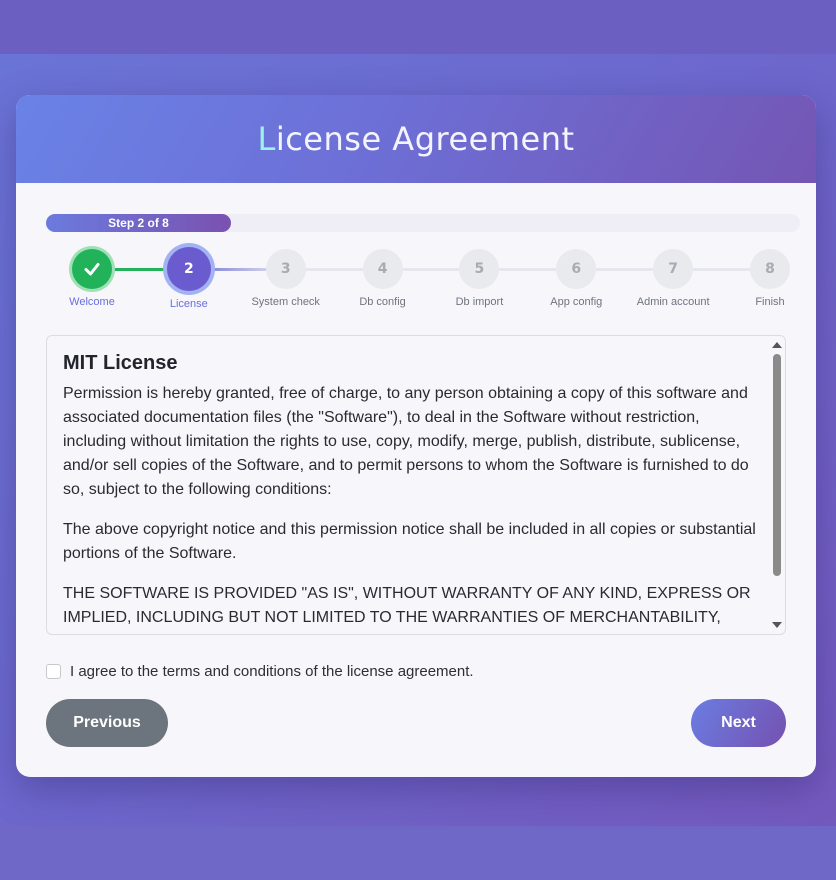  I want to click on scroll-down-arrow-icon, so click(777, 625).